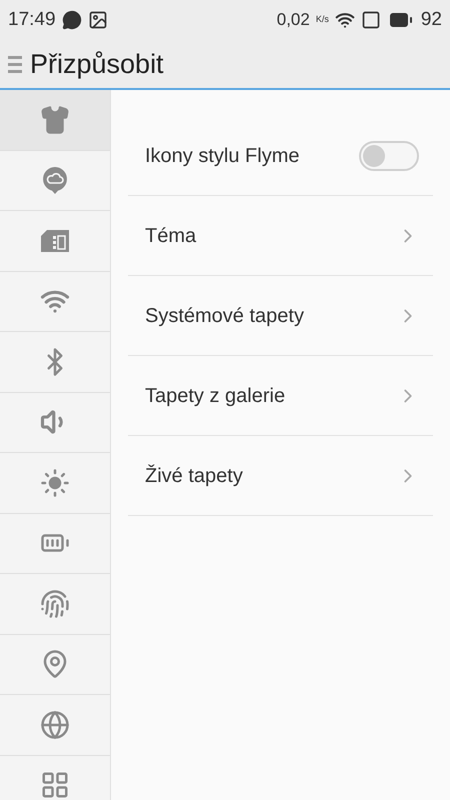 The image size is (450, 800). What do you see at coordinates (55, 483) in the screenshot?
I see `sun-icon` at bounding box center [55, 483].